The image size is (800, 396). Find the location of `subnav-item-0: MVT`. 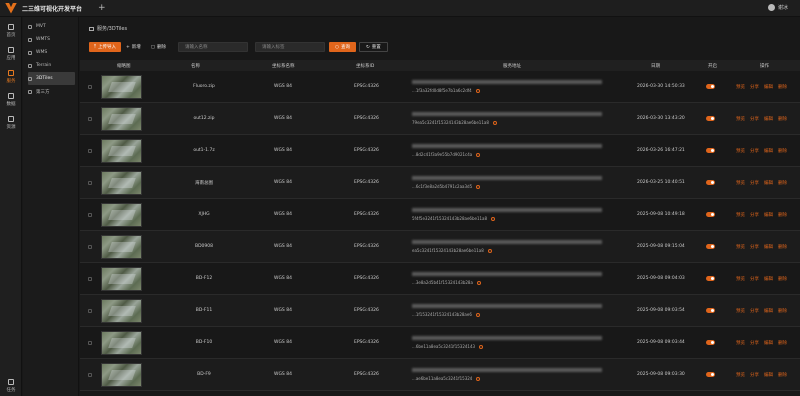

subnav-item-0: MVT is located at coordinates (51, 26).